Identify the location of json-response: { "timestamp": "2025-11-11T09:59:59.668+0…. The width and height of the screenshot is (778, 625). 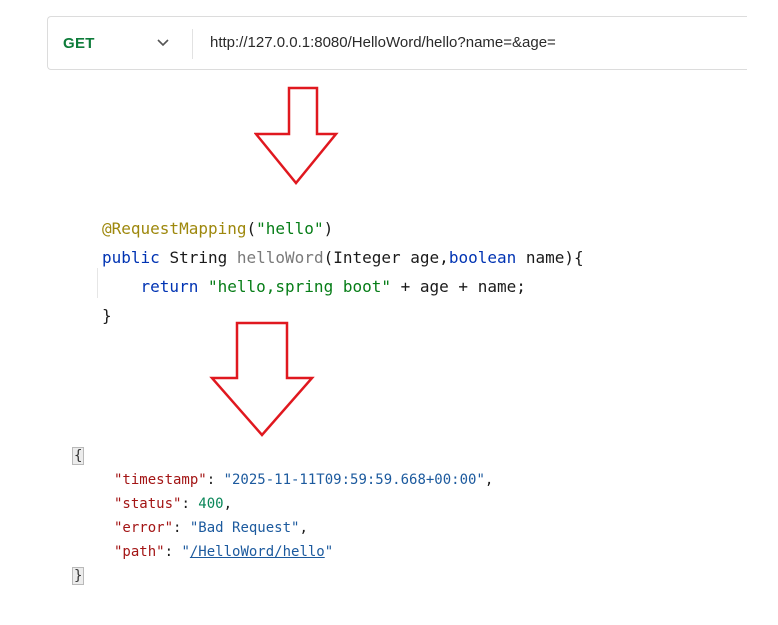
(282, 516).